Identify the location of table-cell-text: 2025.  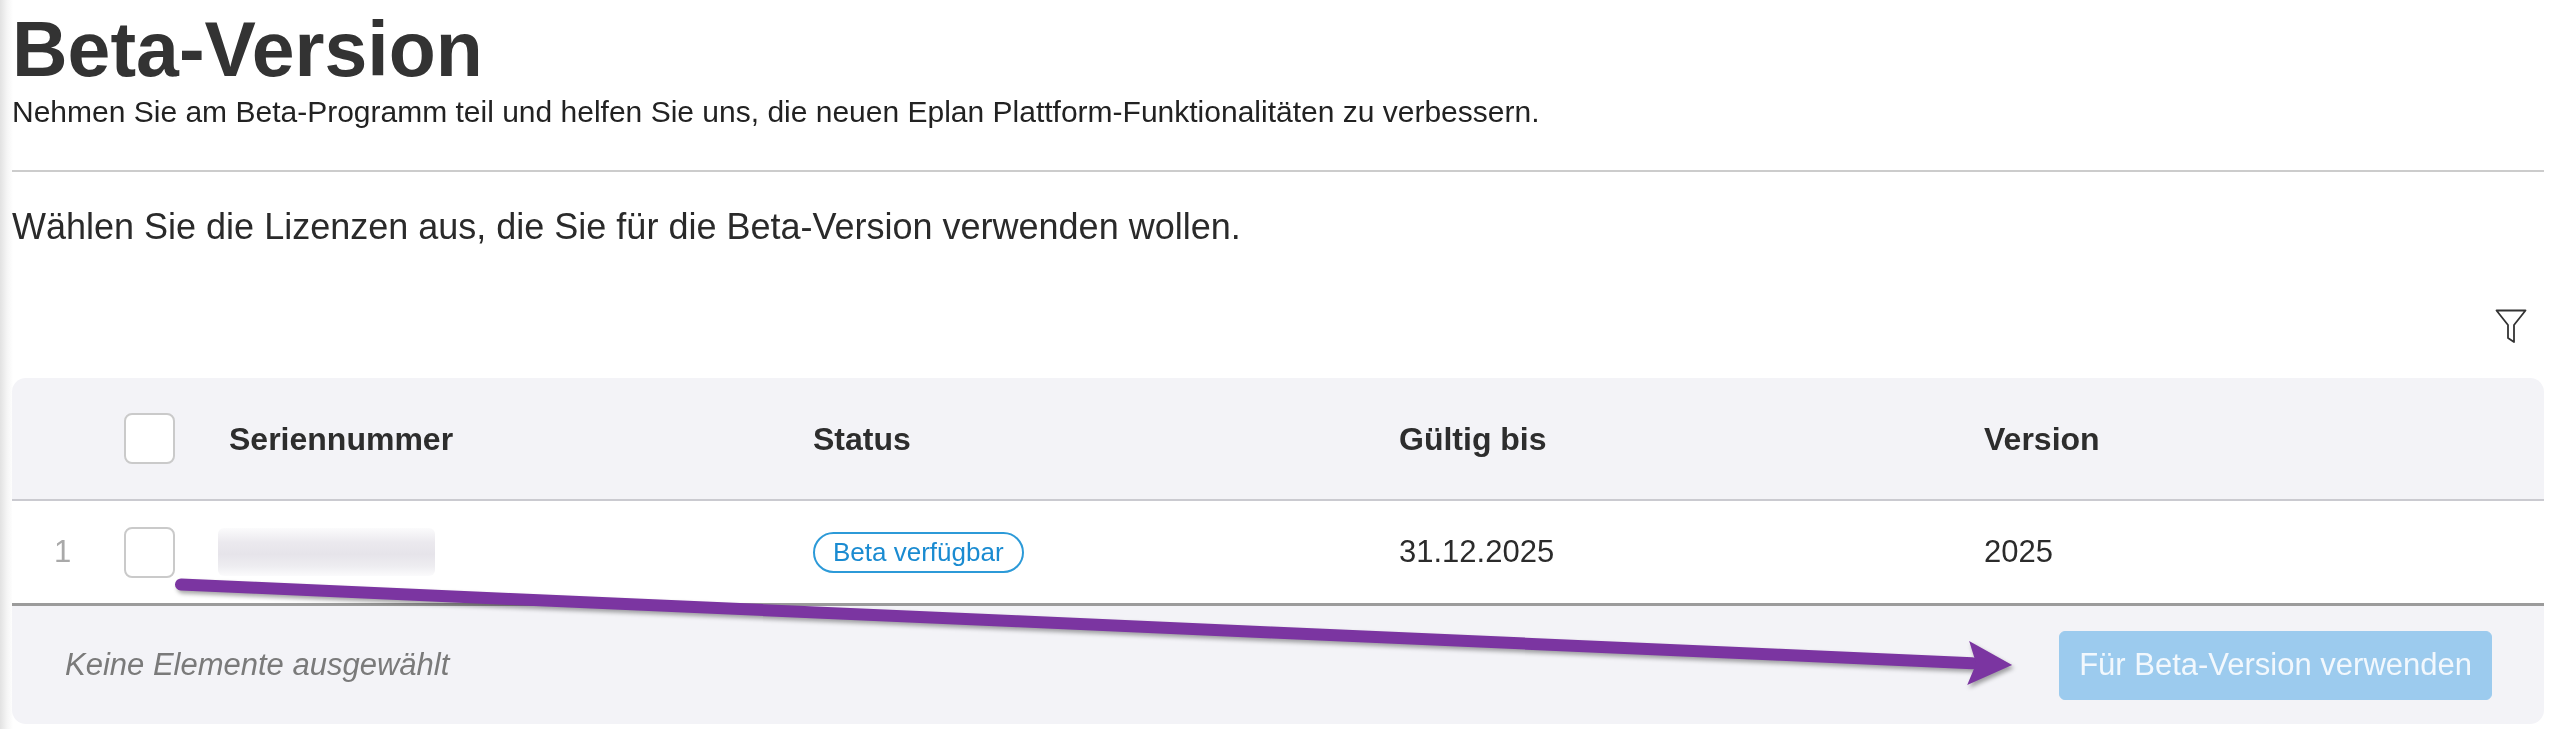
(2018, 551).